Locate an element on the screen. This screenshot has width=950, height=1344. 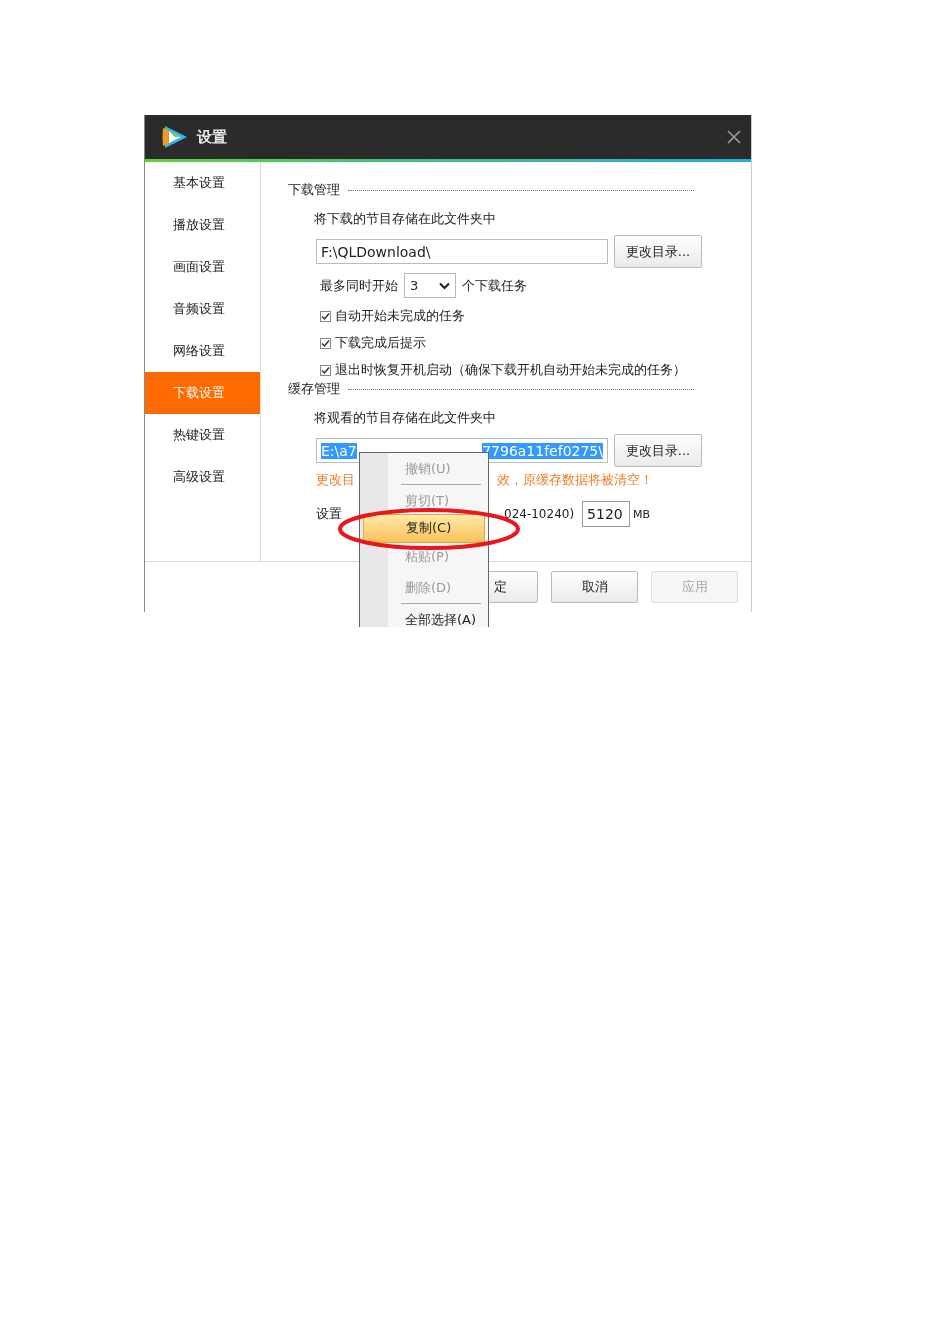
window-title: 设置 is located at coordinates (212, 137).